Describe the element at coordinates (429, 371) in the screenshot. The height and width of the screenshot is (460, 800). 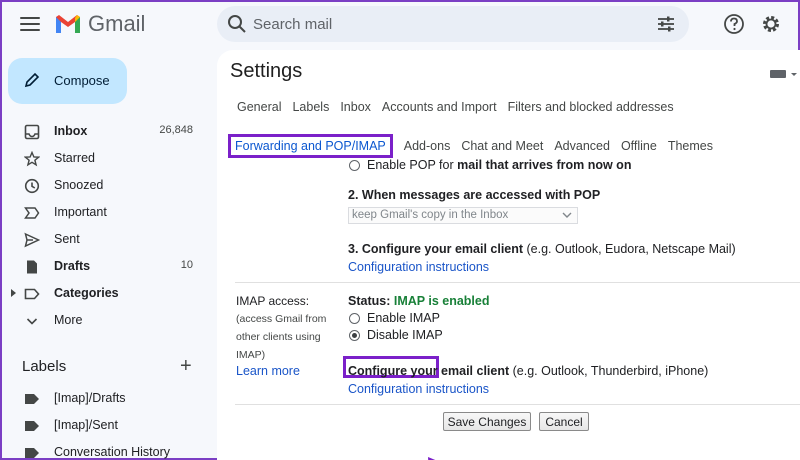
I see `imap-client-title-text: Configure your email client` at that location.